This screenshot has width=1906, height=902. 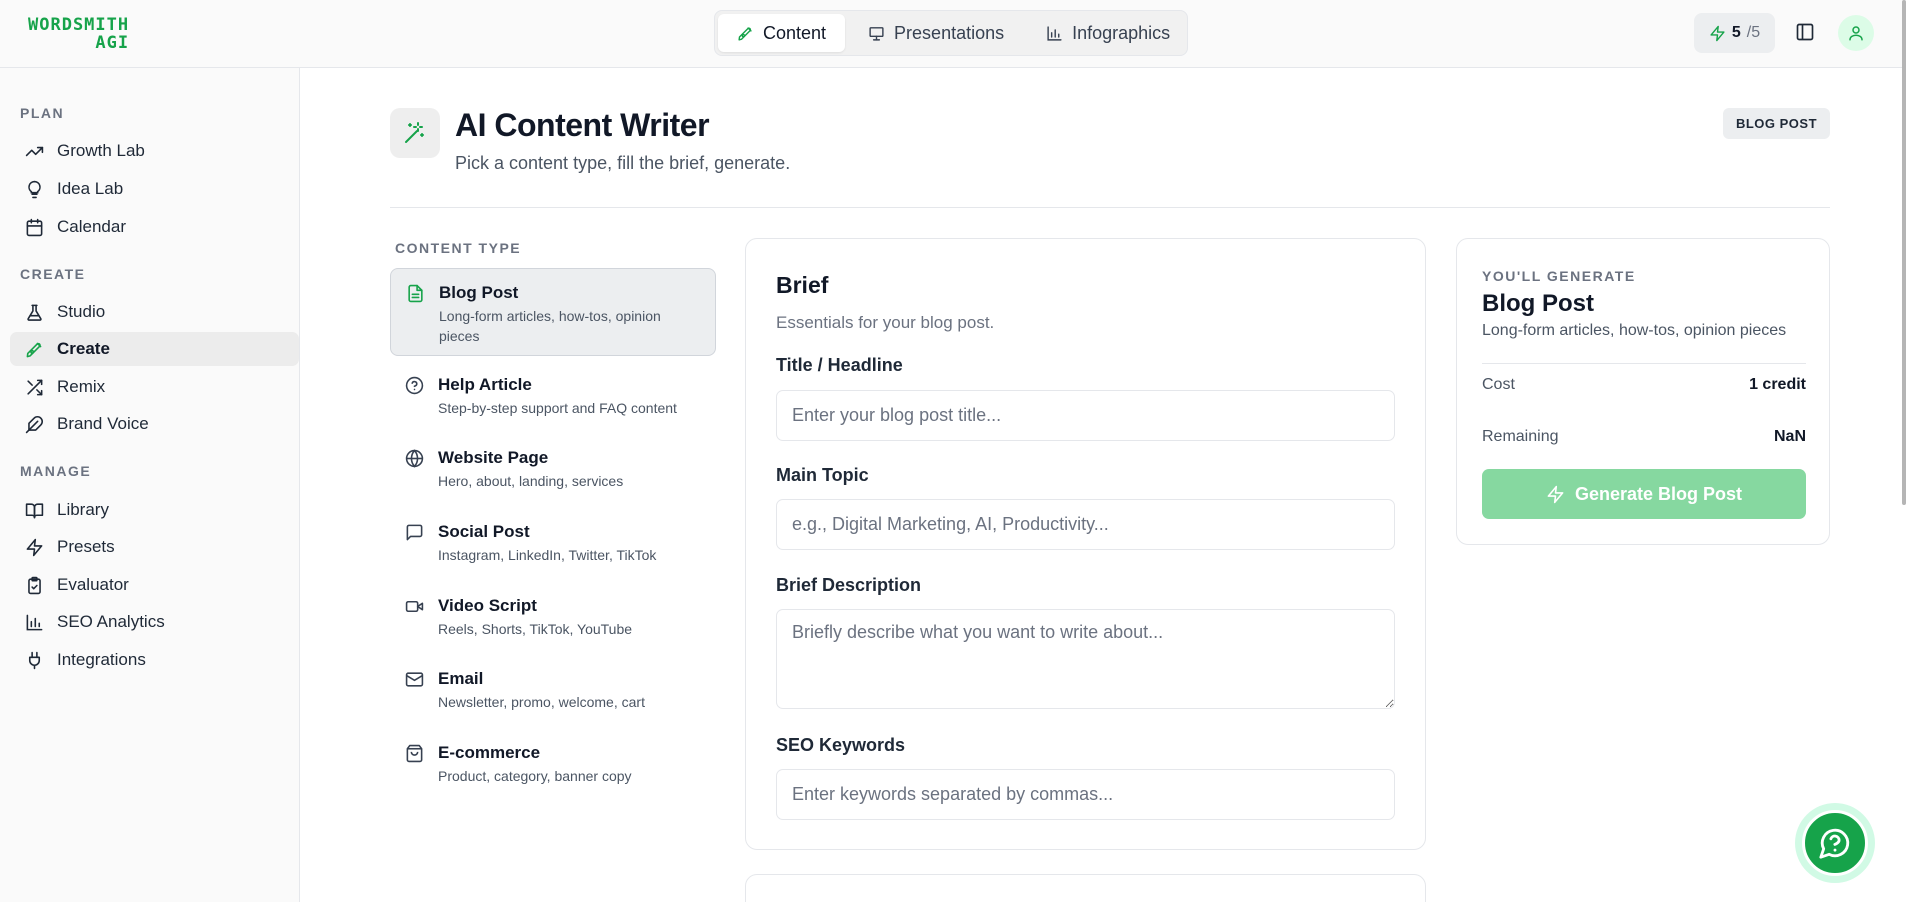 What do you see at coordinates (415, 133) in the screenshot?
I see `magic-wand-icon` at bounding box center [415, 133].